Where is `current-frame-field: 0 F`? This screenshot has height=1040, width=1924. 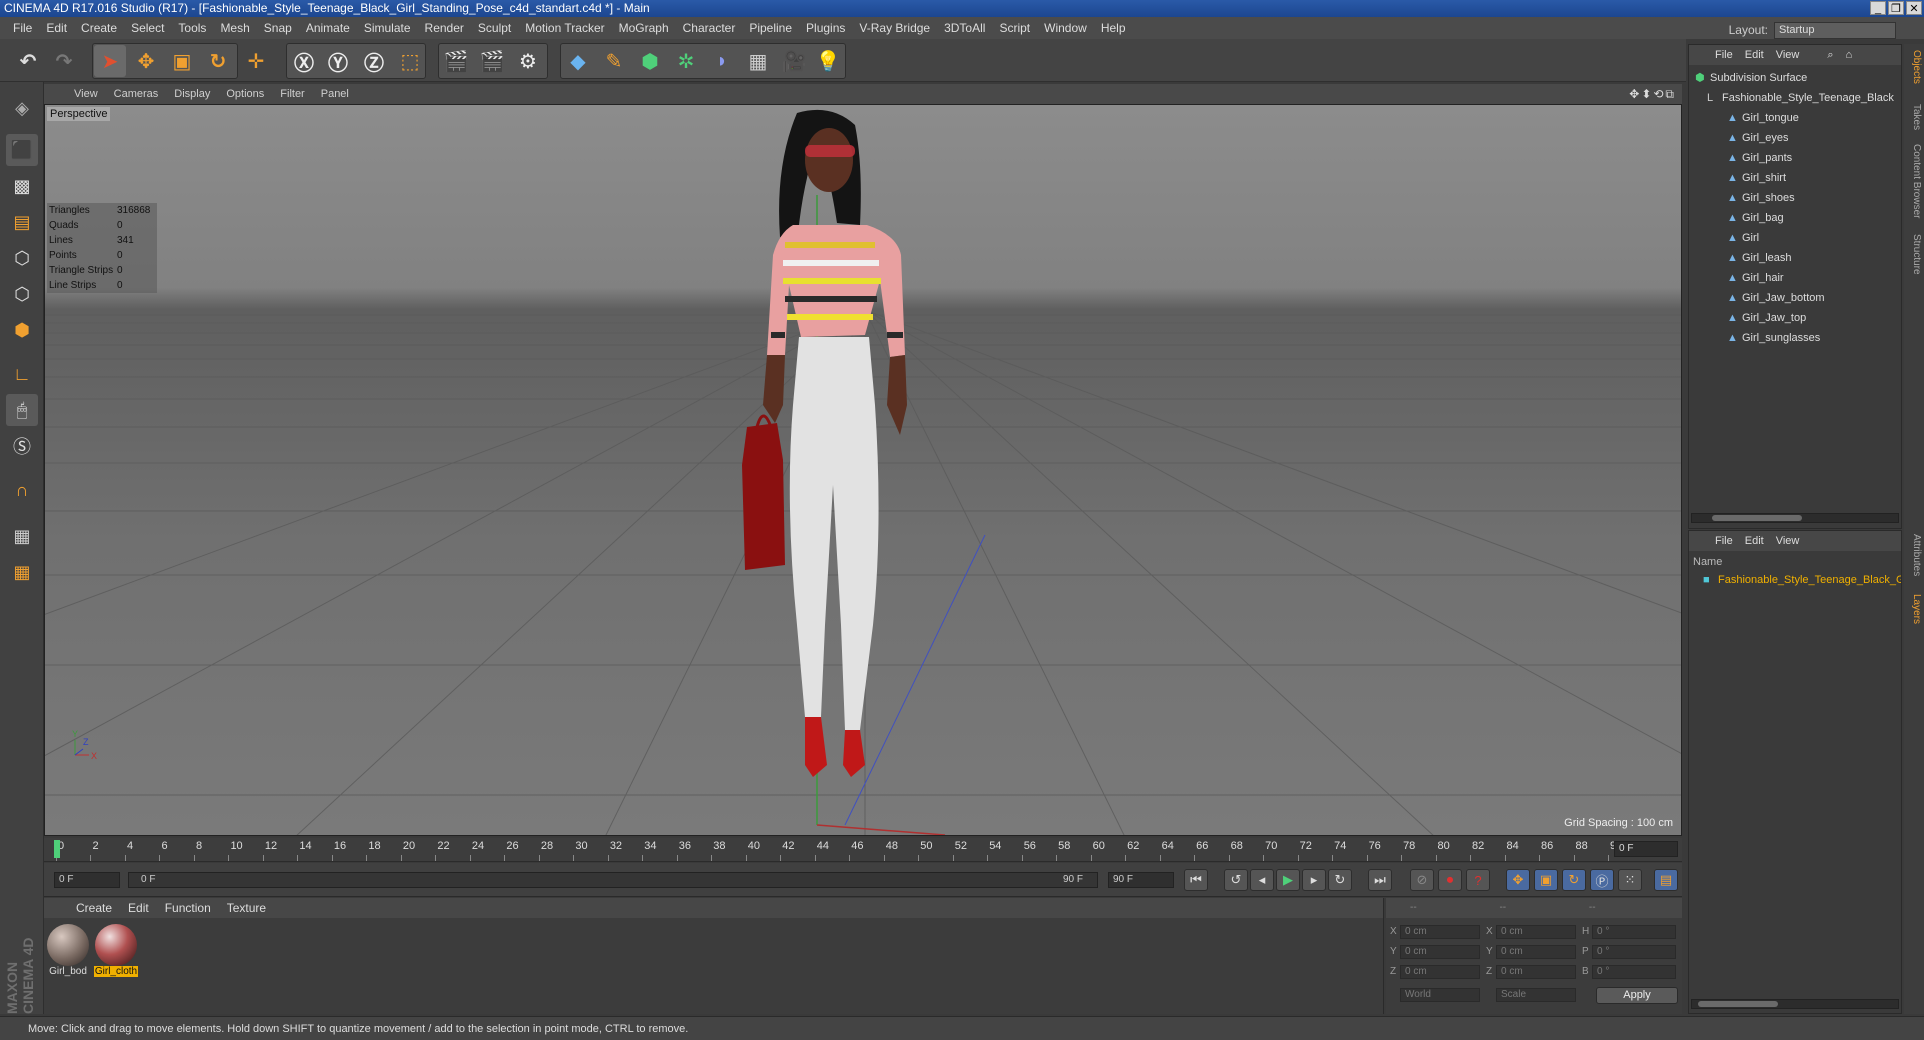 current-frame-field: 0 F is located at coordinates (1646, 849).